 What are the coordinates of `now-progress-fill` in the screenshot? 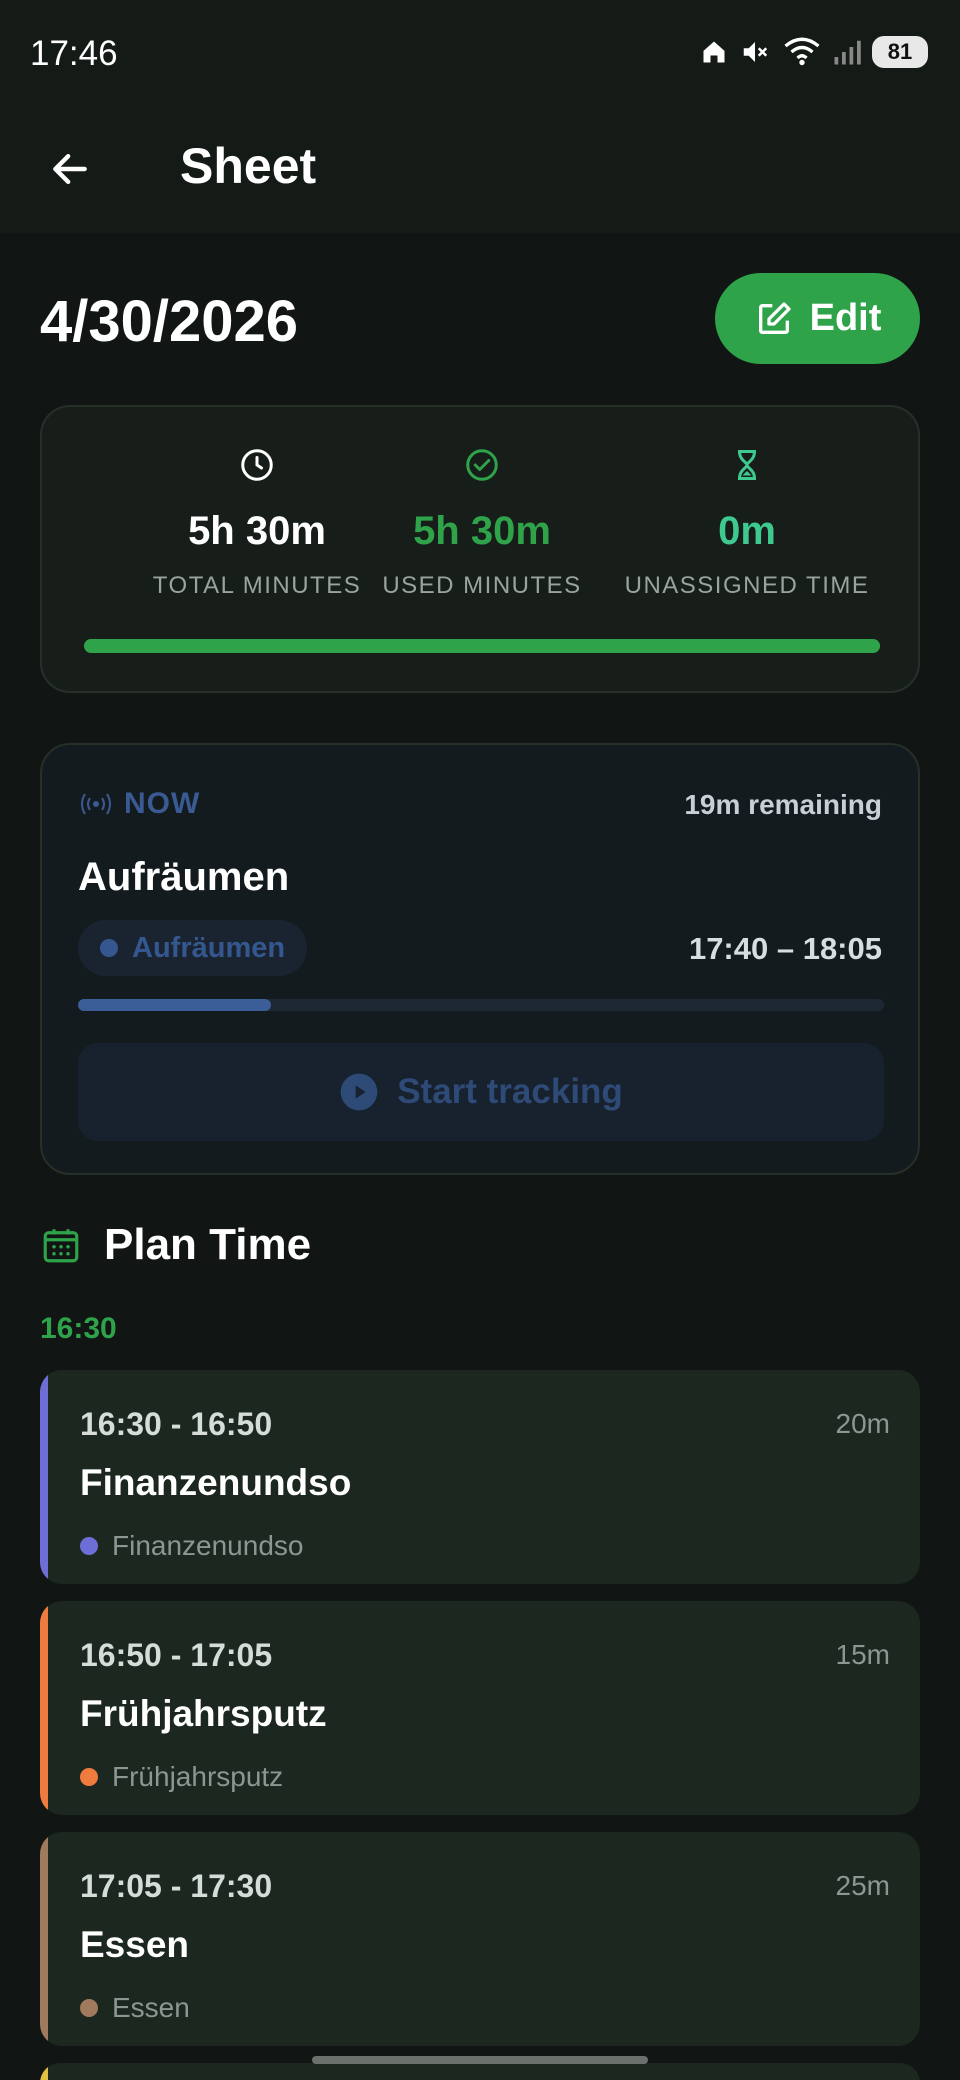 It's located at (175, 1005).